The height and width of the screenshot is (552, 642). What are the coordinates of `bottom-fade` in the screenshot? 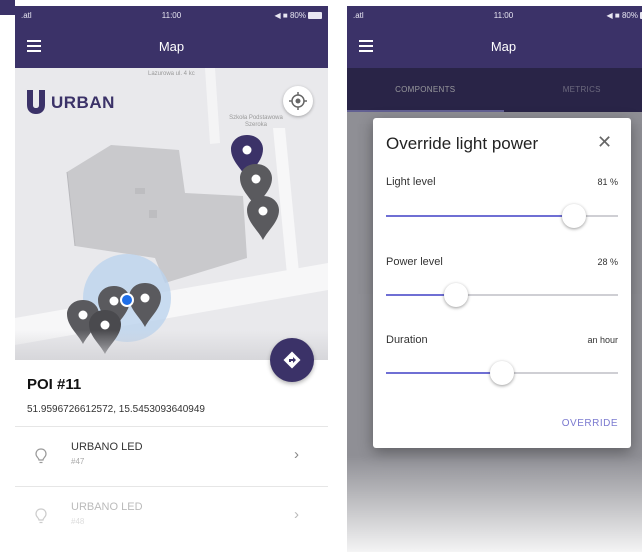 It's located at (494, 504).